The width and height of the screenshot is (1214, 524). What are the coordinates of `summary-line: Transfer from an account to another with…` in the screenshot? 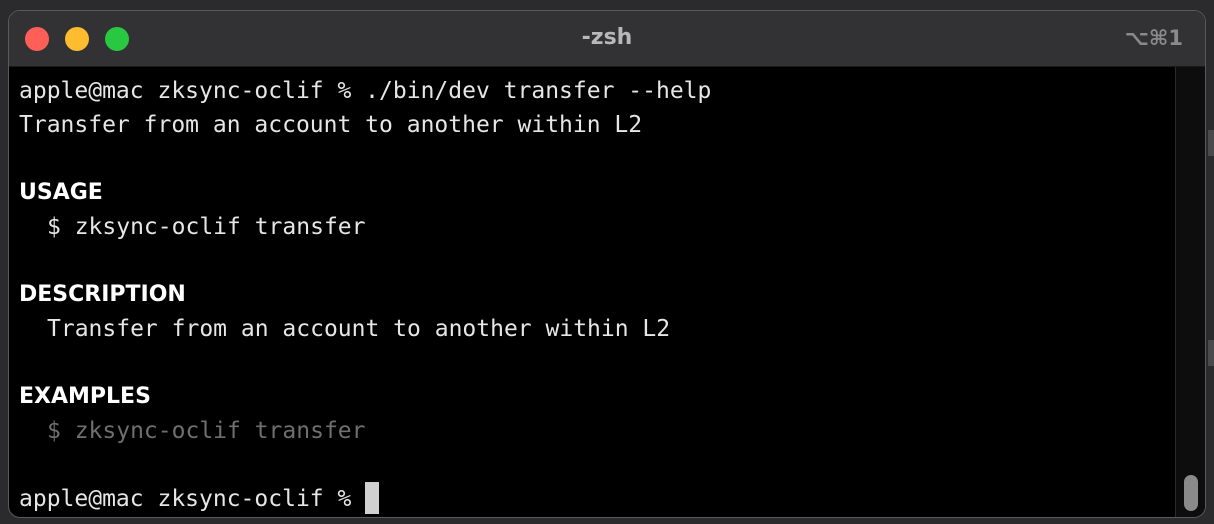 It's located at (331, 125).